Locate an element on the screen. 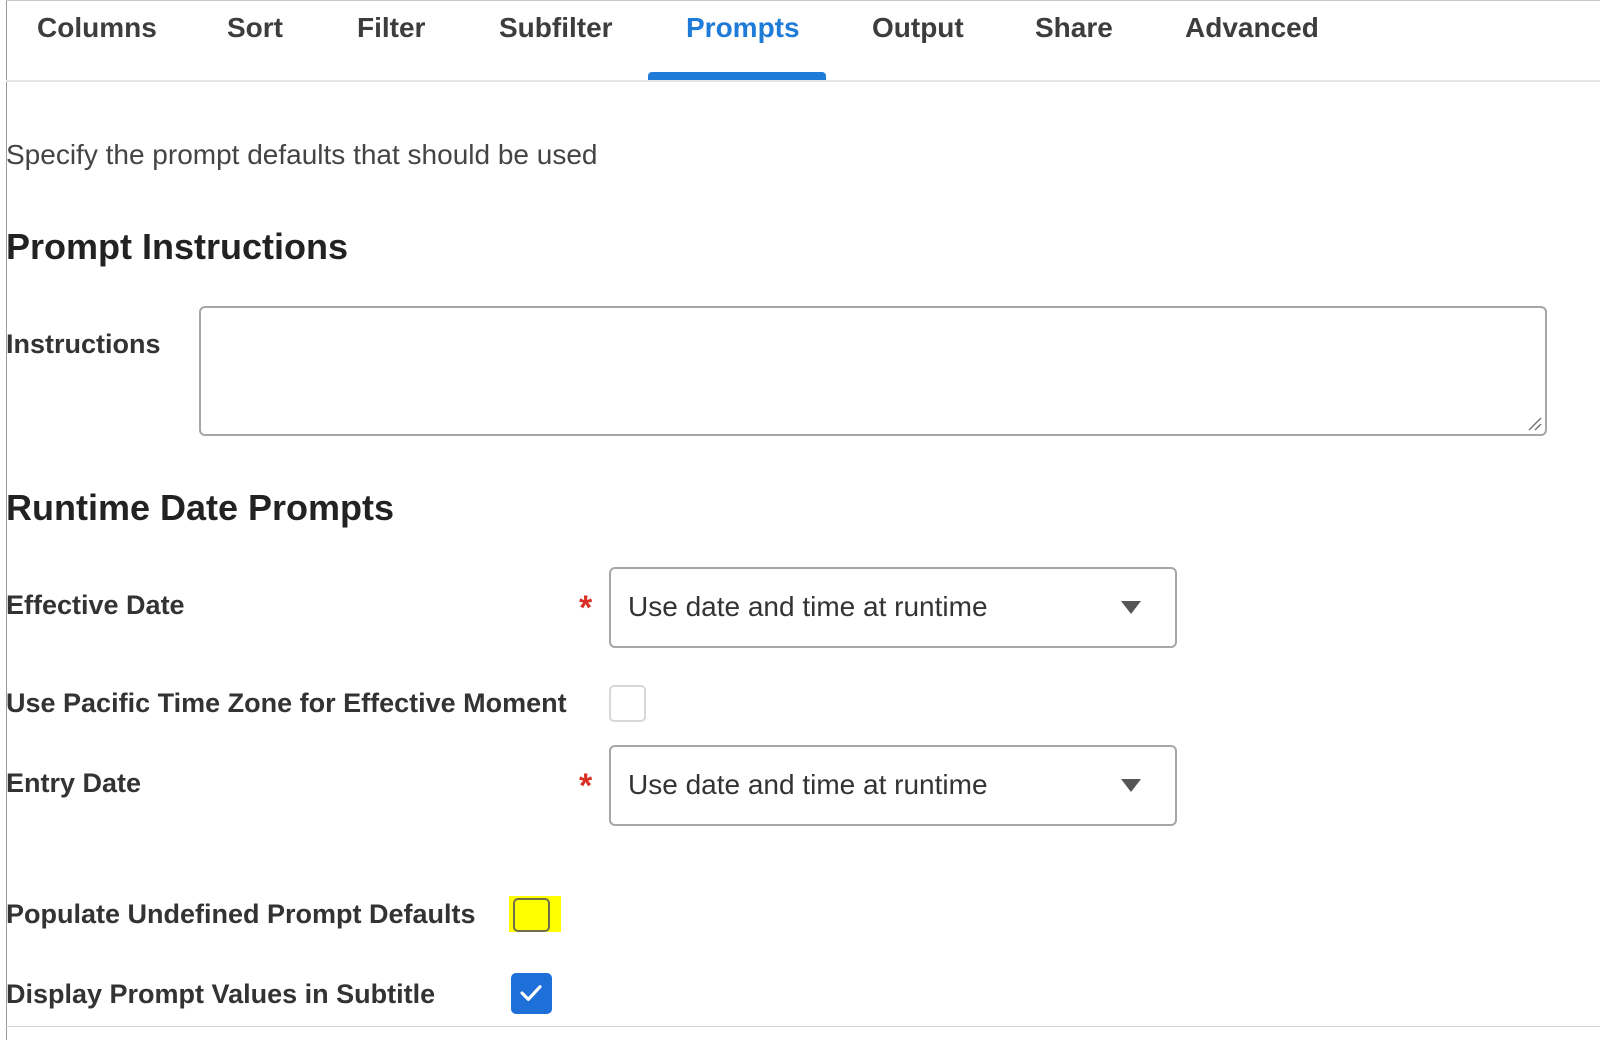  section-title-runtime-date-prompts: Runtime Date Prompts is located at coordinates (200, 507).